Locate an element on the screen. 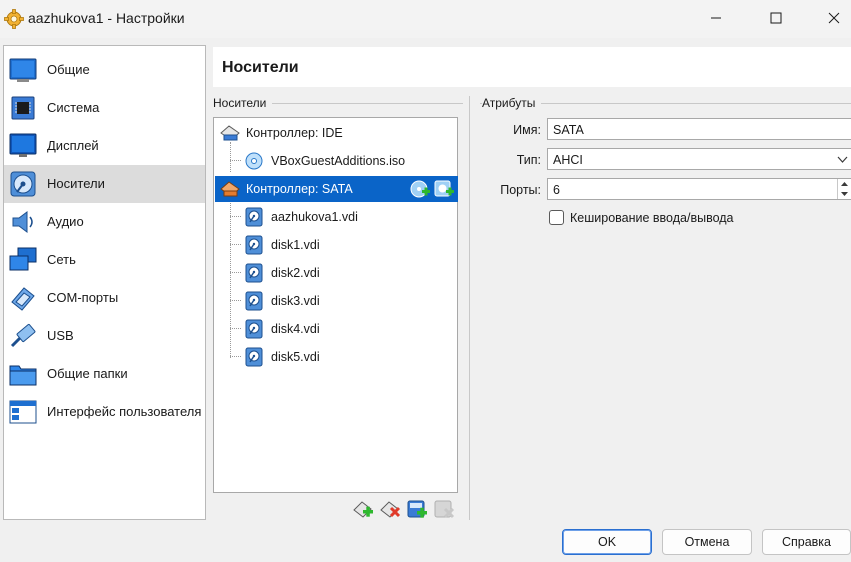 Image resolution: width=851 pixels, height=562 pixels. tree-item-disk: disk4.vdi is located at coordinates (336, 329).